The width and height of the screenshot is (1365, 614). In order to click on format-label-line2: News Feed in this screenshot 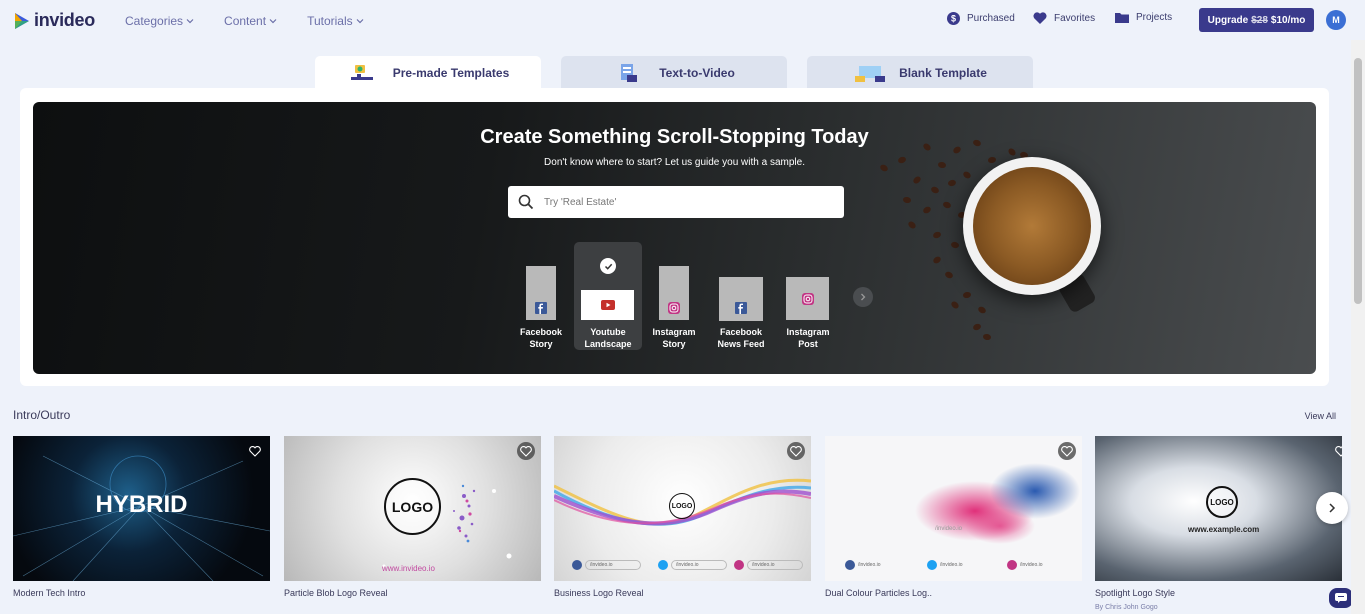, I will do `click(741, 344)`.